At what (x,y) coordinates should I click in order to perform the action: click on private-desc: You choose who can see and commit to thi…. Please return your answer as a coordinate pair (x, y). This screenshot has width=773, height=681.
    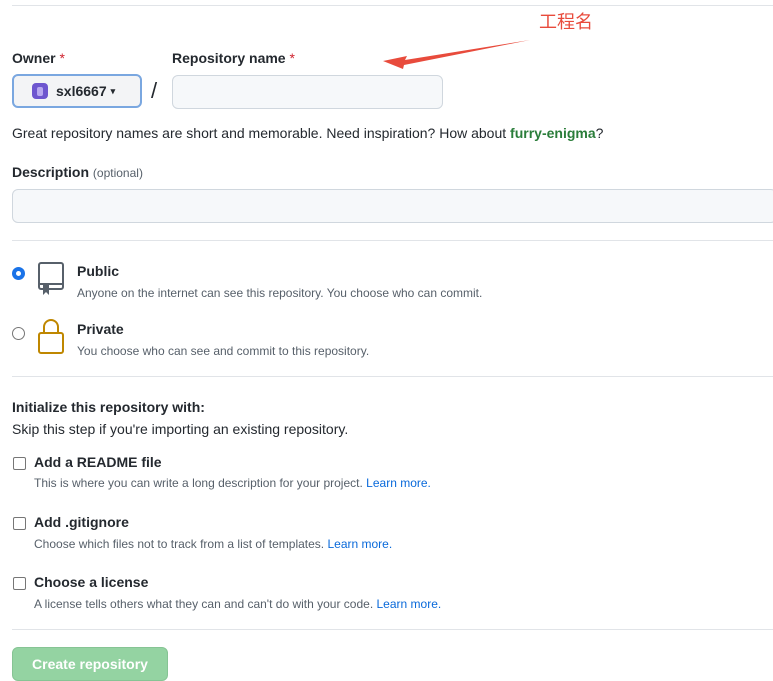
    Looking at the image, I should click on (223, 351).